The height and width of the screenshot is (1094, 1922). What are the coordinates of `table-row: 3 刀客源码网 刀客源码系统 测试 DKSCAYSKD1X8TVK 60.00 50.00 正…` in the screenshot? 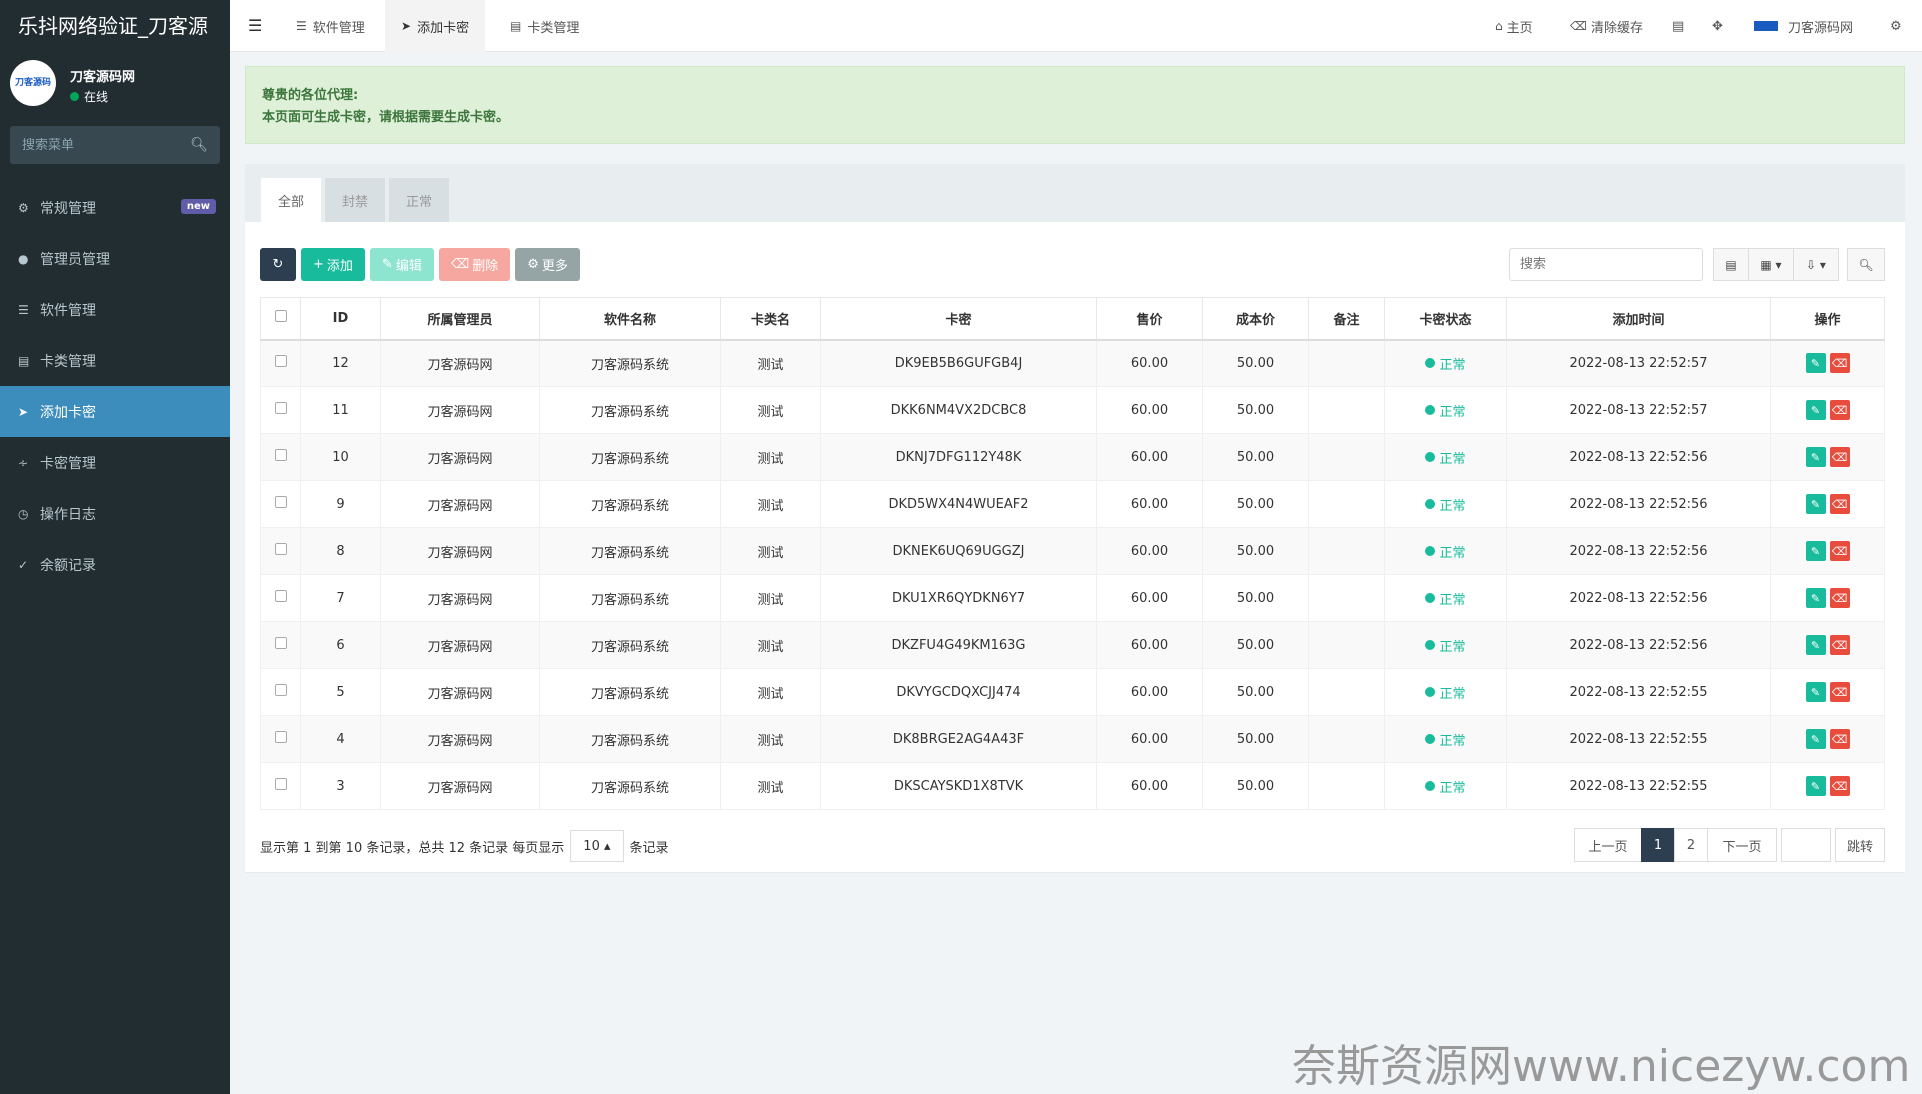 It's located at (1072, 786).